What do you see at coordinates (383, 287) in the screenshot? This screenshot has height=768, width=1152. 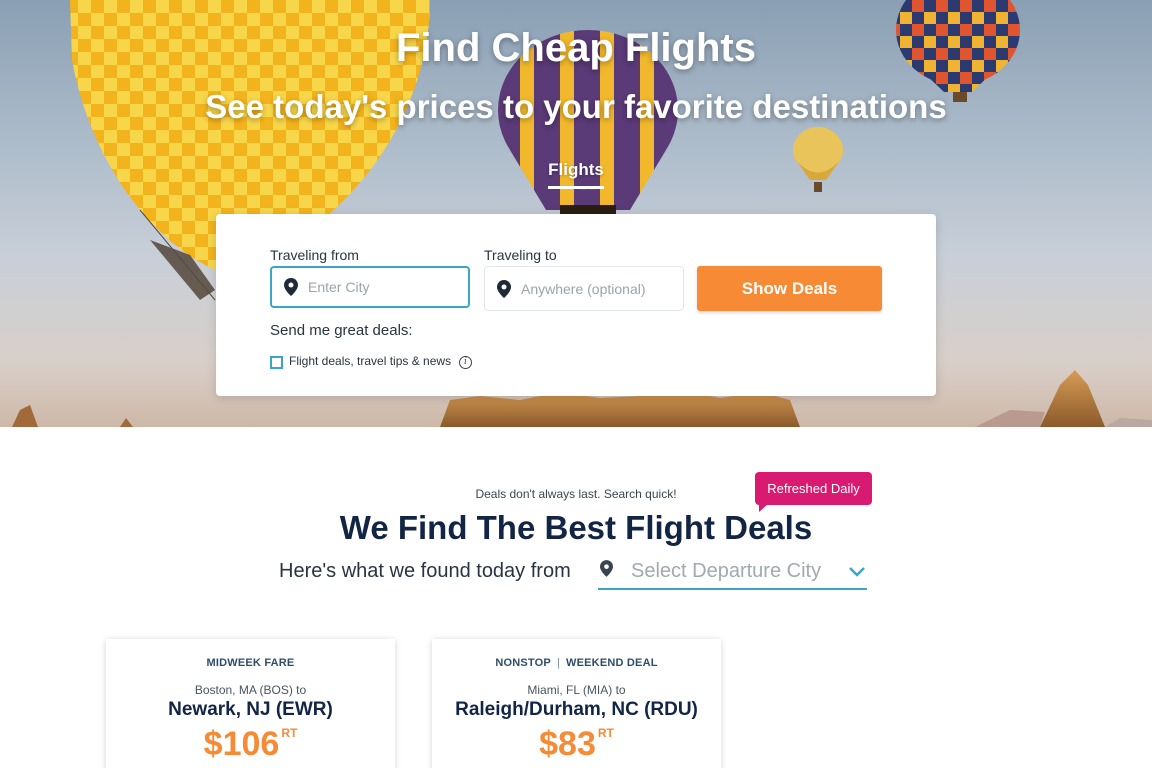 I see `traveling-from-input` at bounding box center [383, 287].